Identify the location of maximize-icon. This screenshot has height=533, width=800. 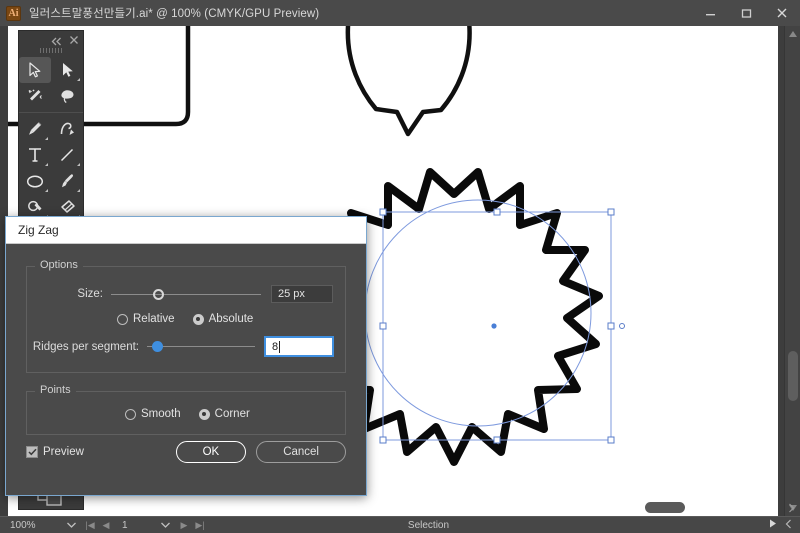
(746, 13).